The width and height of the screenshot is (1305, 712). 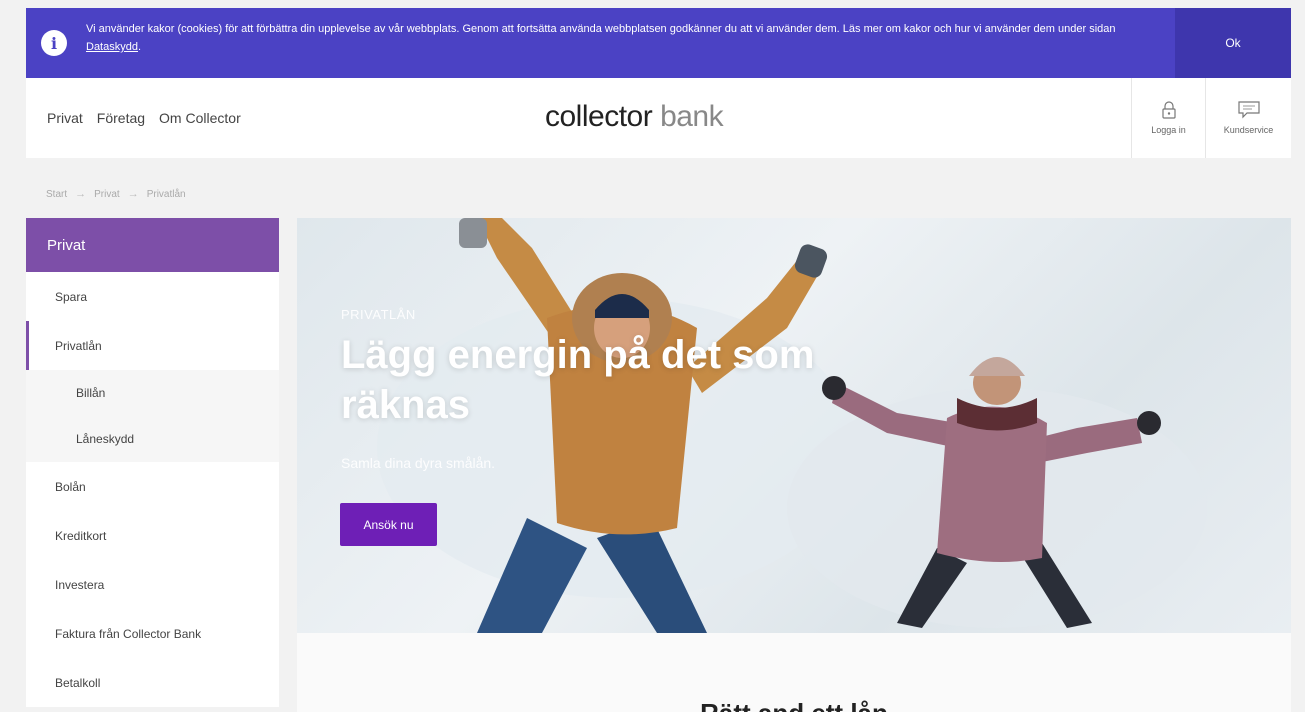 What do you see at coordinates (1248, 130) in the screenshot?
I see `customer-service-label: Kundservice` at bounding box center [1248, 130].